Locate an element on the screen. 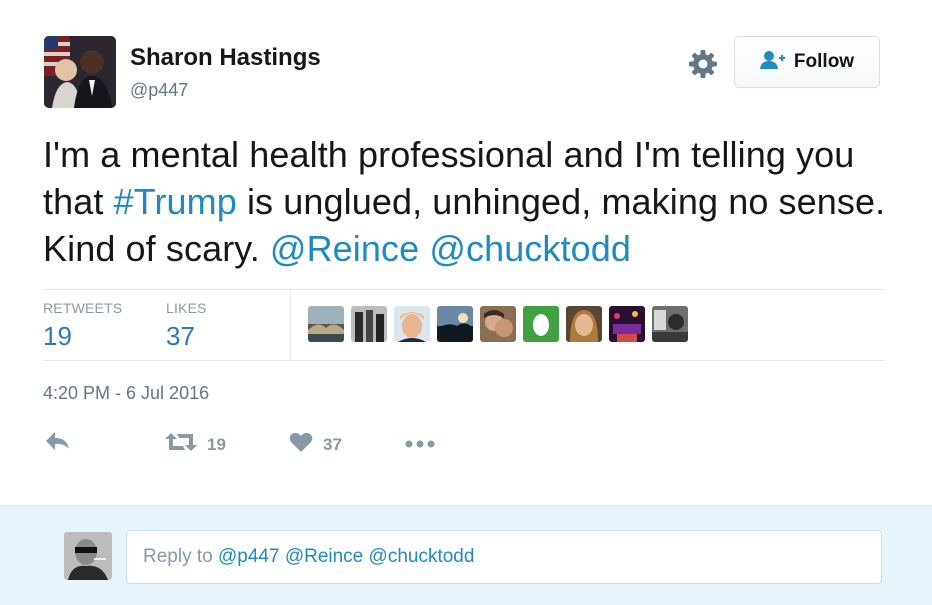 The width and height of the screenshot is (932, 605). user-avatar is located at coordinates (80, 72).